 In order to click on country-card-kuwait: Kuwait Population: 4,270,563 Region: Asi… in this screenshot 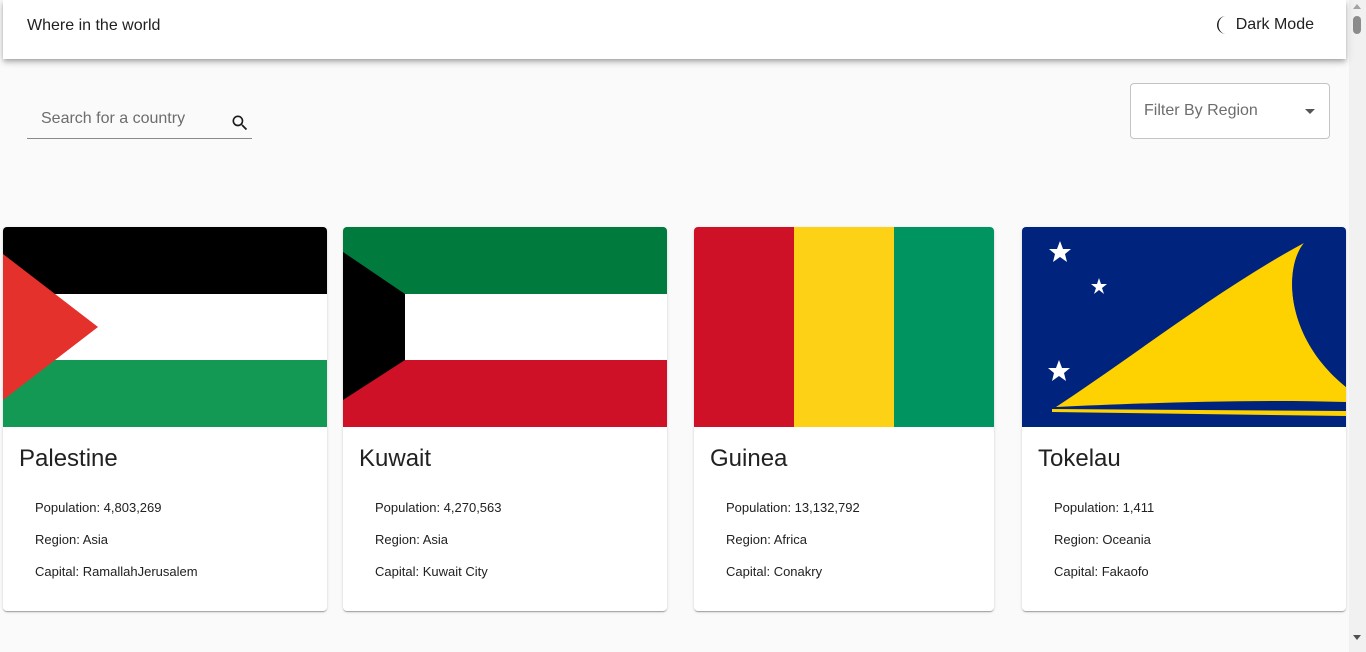, I will do `click(505, 419)`.